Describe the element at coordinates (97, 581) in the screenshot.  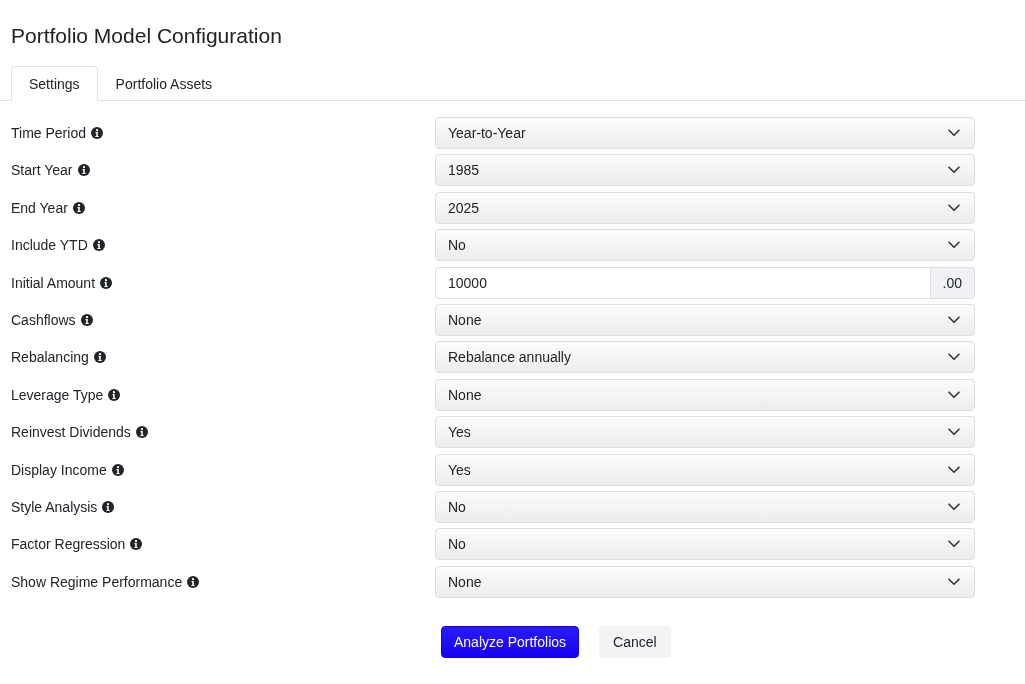
I see `field-label: Show Regime Performance` at that location.